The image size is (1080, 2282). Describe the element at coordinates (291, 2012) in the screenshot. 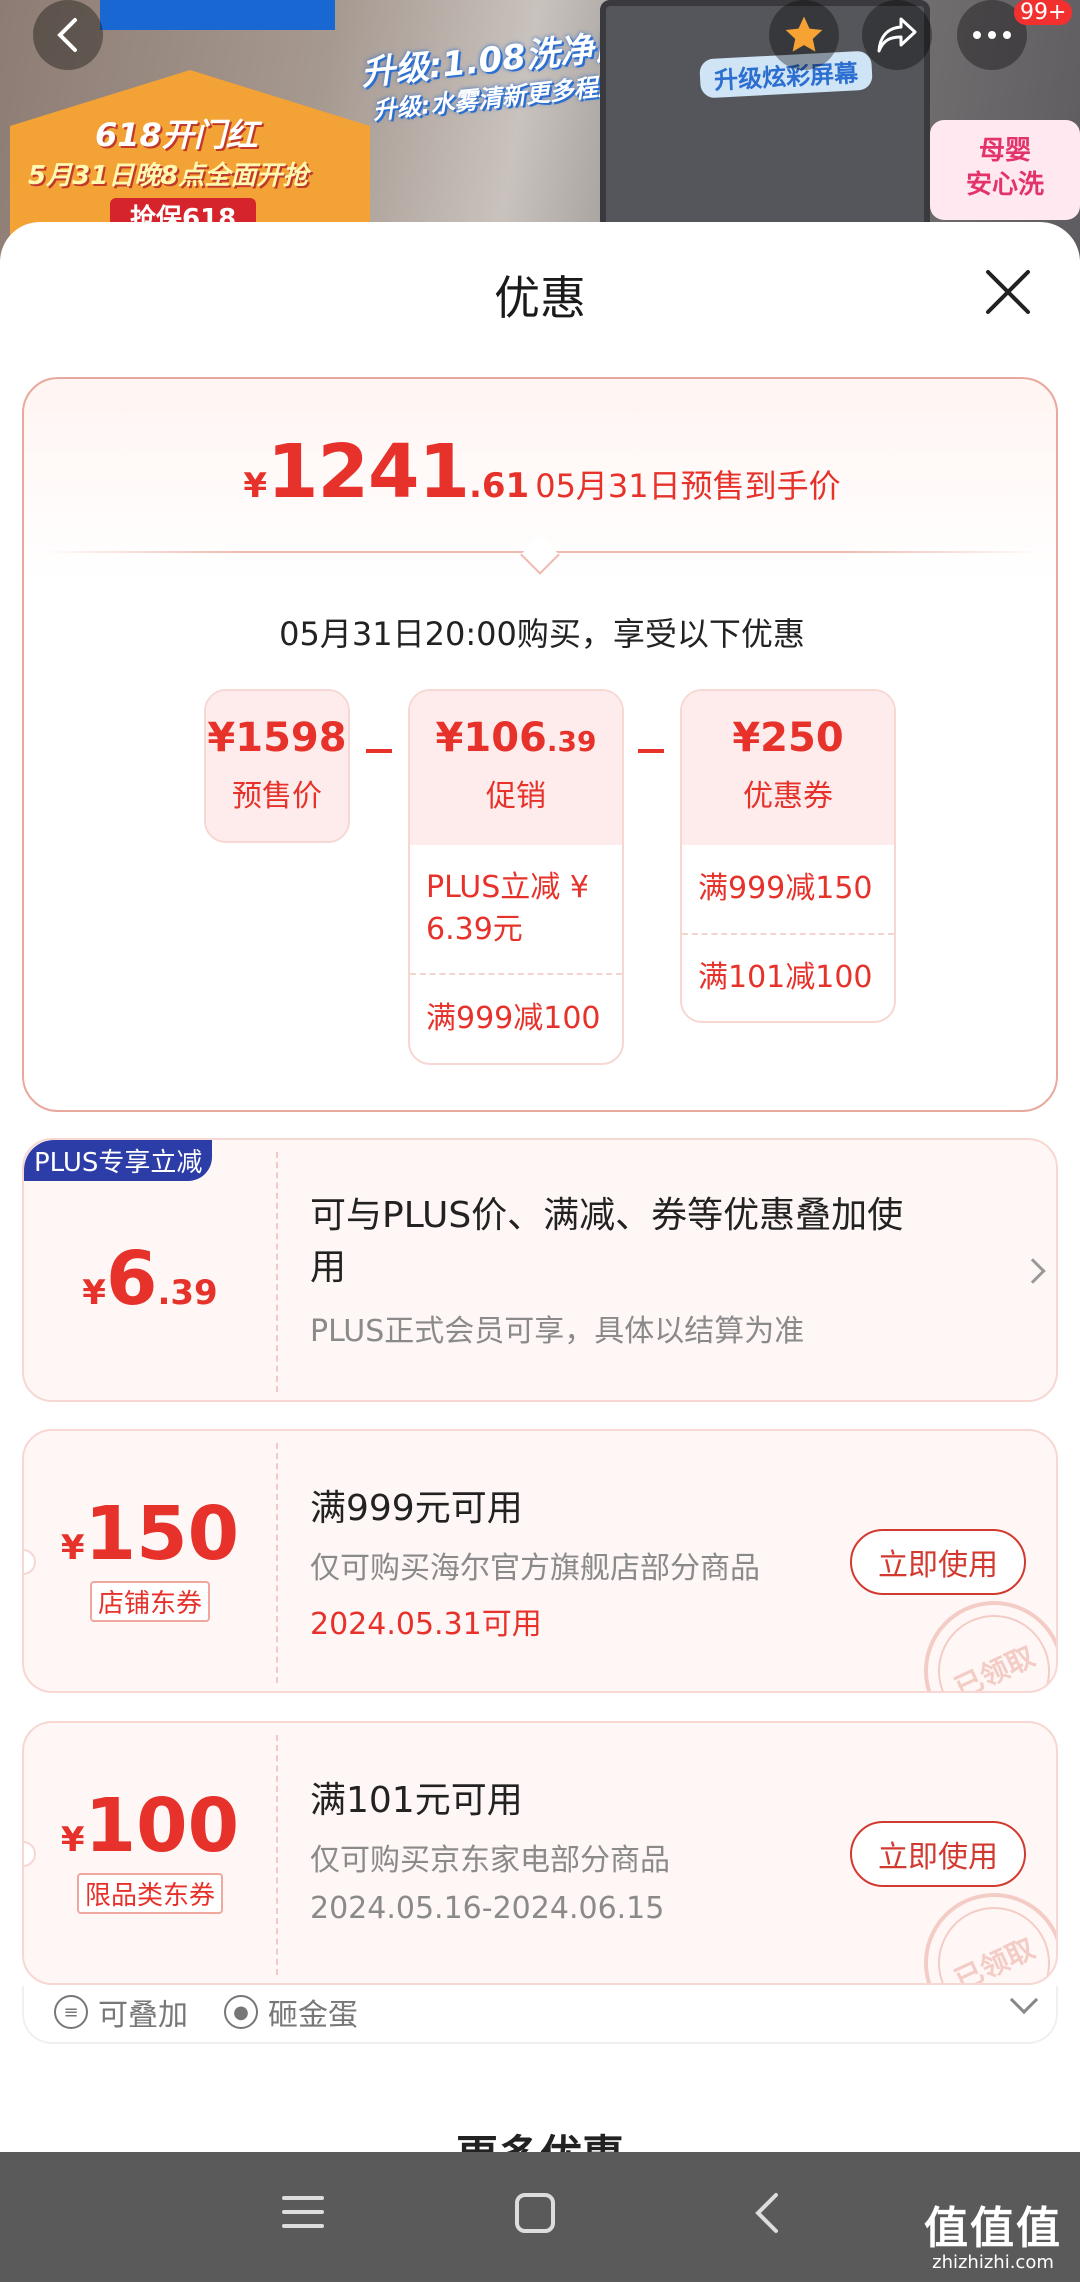

I see `golden-egg-tag: ● 砸金蛋` at that location.